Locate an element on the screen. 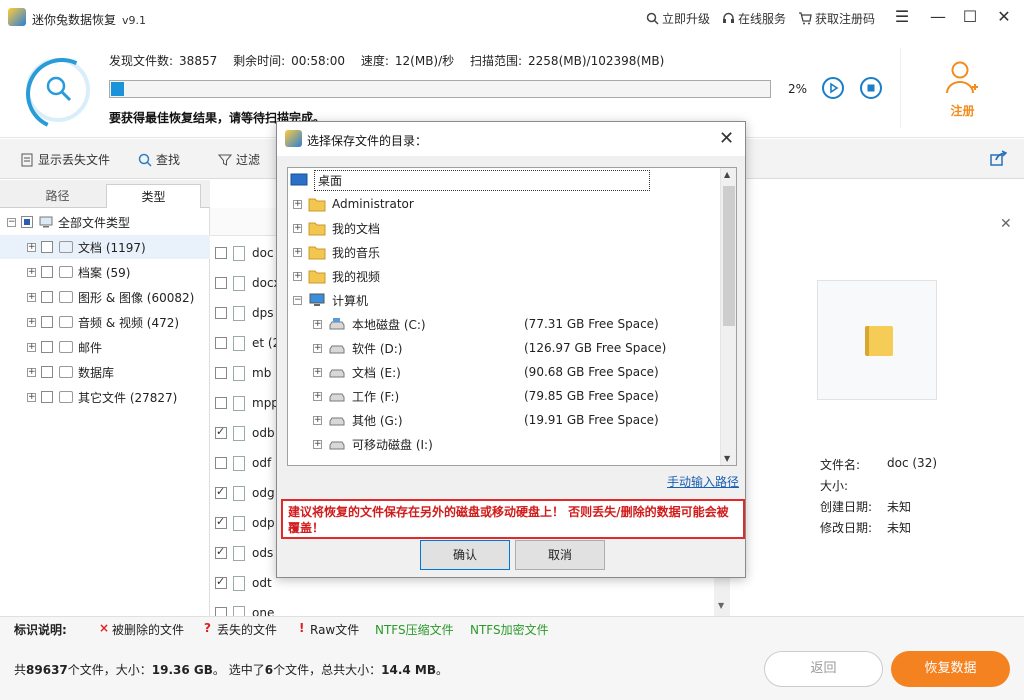  tree-item: + 图形 & 图像 (60082) is located at coordinates (105, 297).